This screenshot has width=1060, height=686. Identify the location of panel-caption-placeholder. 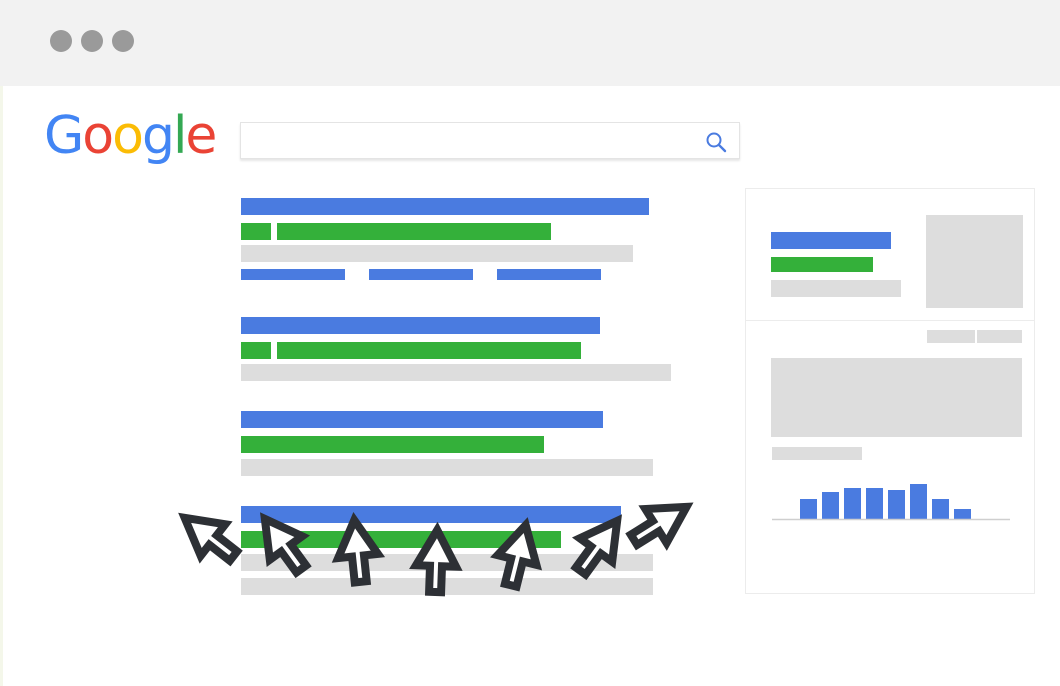
(817, 453).